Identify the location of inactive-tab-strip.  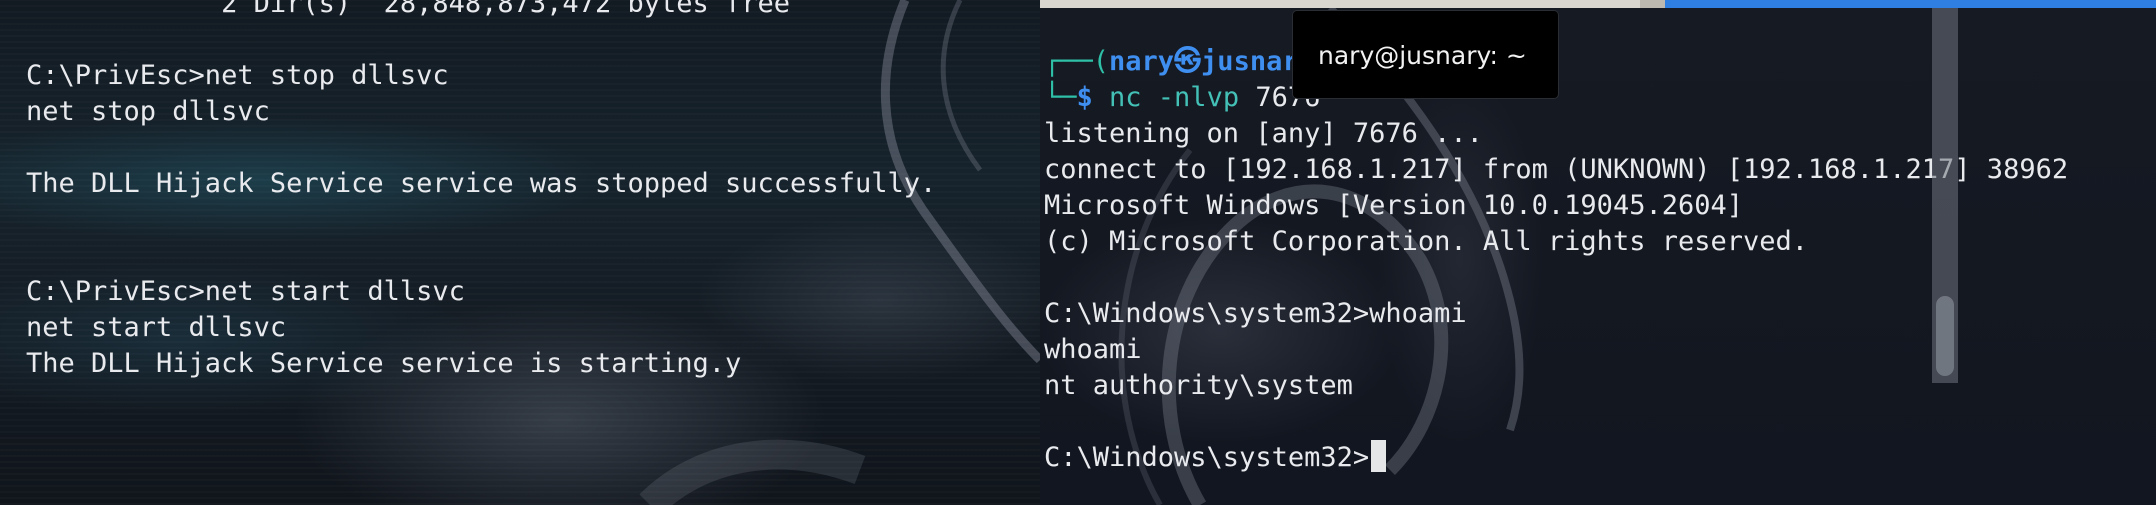
(1340, 4).